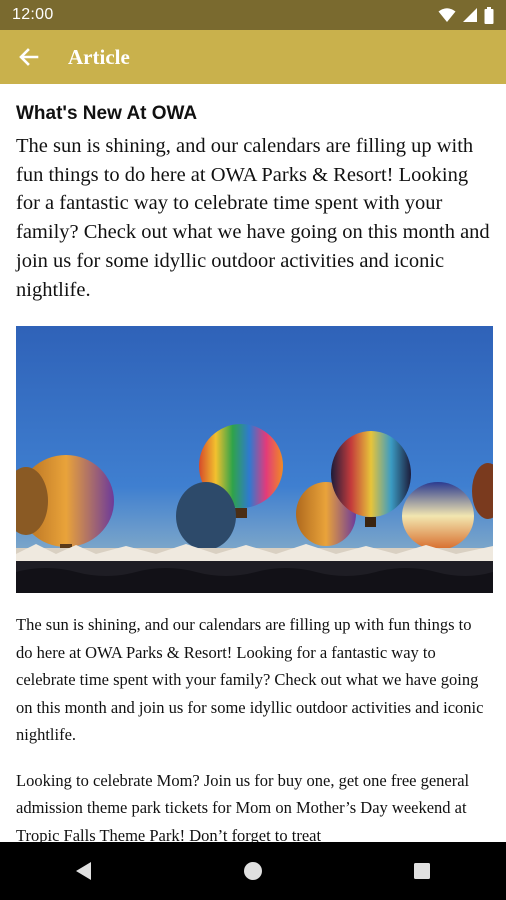  What do you see at coordinates (447, 15) in the screenshot?
I see `wifi-icon` at bounding box center [447, 15].